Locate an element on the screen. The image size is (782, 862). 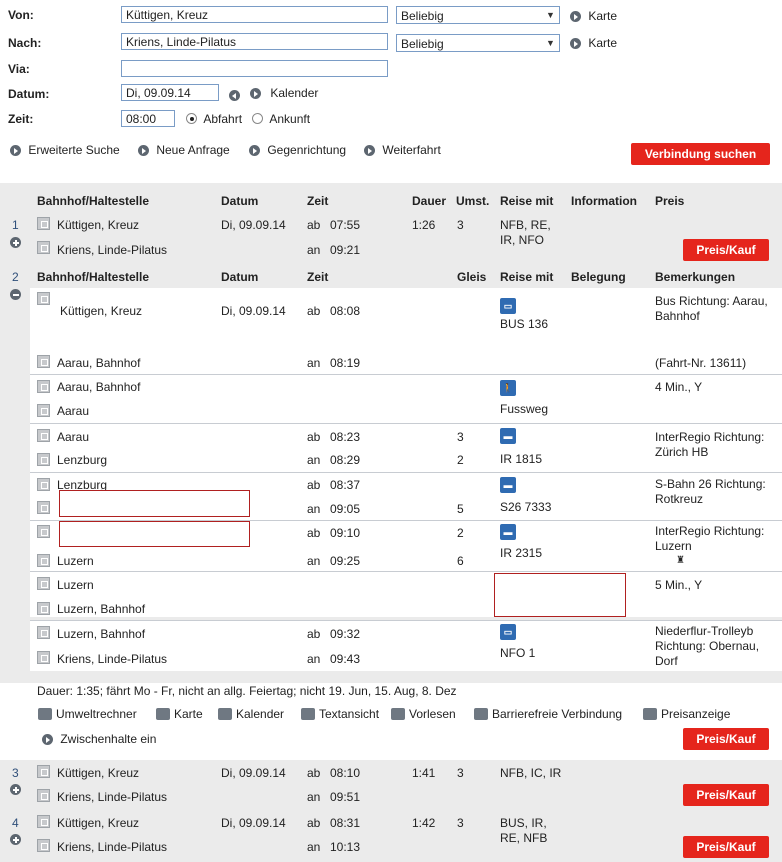
leg2-from: Aarau, Bahnhof is located at coordinates (99, 387).